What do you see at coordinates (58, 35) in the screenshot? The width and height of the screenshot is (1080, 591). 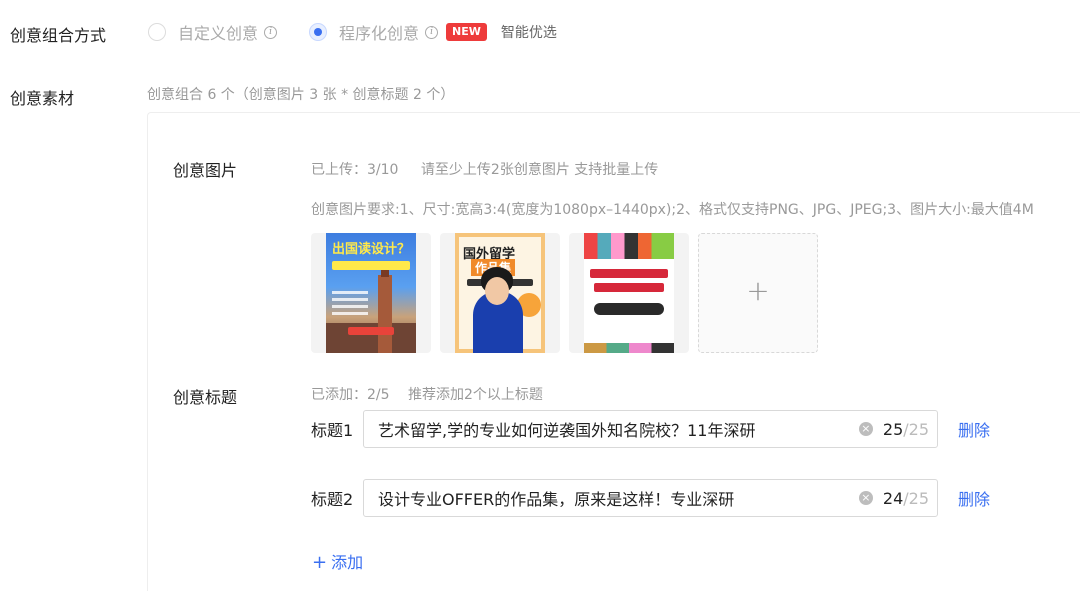 I see `mode-label: 创意组合方式` at bounding box center [58, 35].